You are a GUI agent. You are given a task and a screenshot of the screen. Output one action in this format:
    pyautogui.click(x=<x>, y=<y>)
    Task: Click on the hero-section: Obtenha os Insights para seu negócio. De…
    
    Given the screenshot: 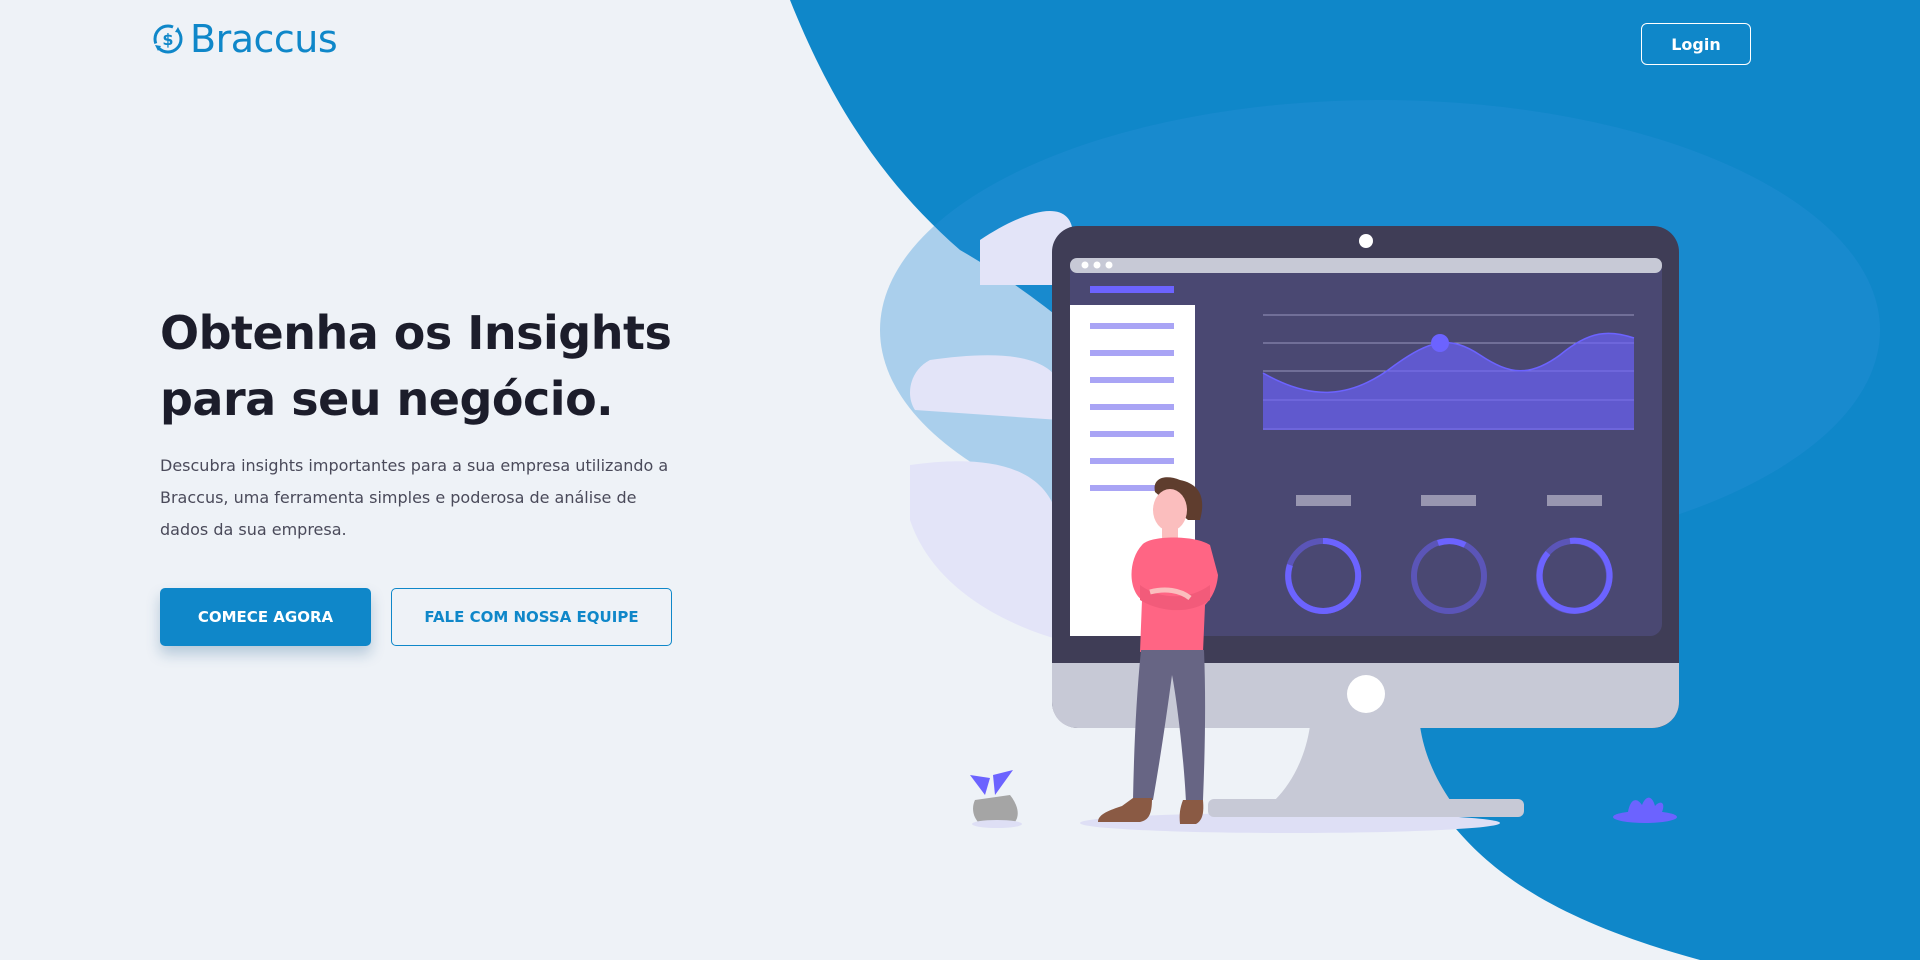 What is the action you would take?
    pyautogui.click(x=440, y=423)
    